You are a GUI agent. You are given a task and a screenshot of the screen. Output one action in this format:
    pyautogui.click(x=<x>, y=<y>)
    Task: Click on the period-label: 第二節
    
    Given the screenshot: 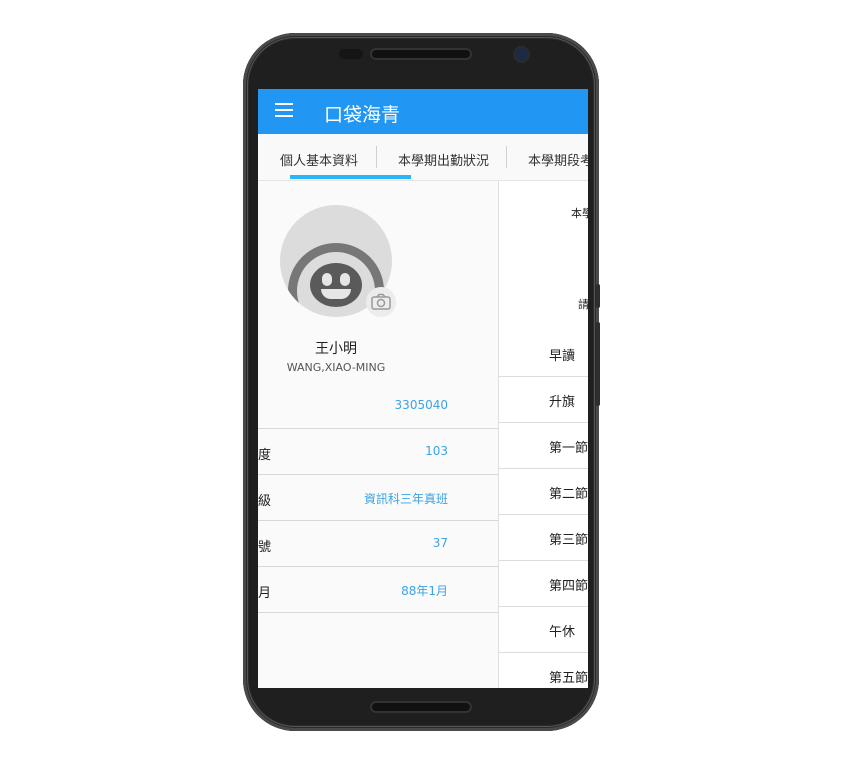 What is the action you would take?
    pyautogui.click(x=568, y=494)
    